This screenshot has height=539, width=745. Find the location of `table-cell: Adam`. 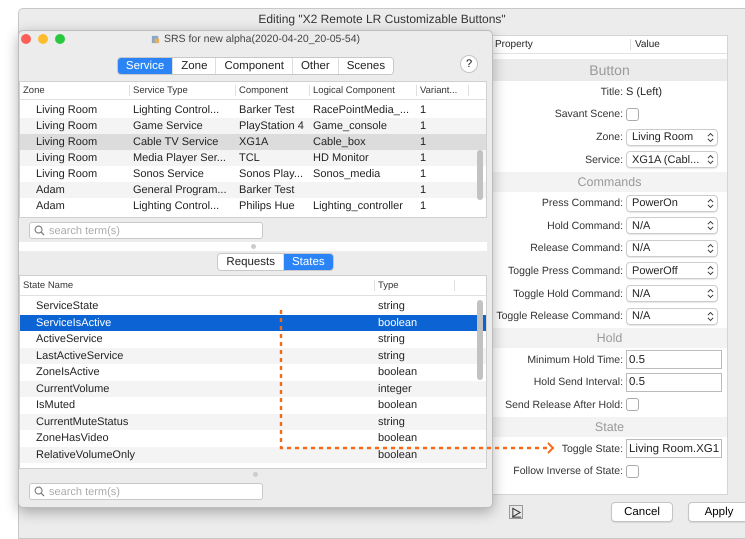

table-cell: Adam is located at coordinates (50, 206).